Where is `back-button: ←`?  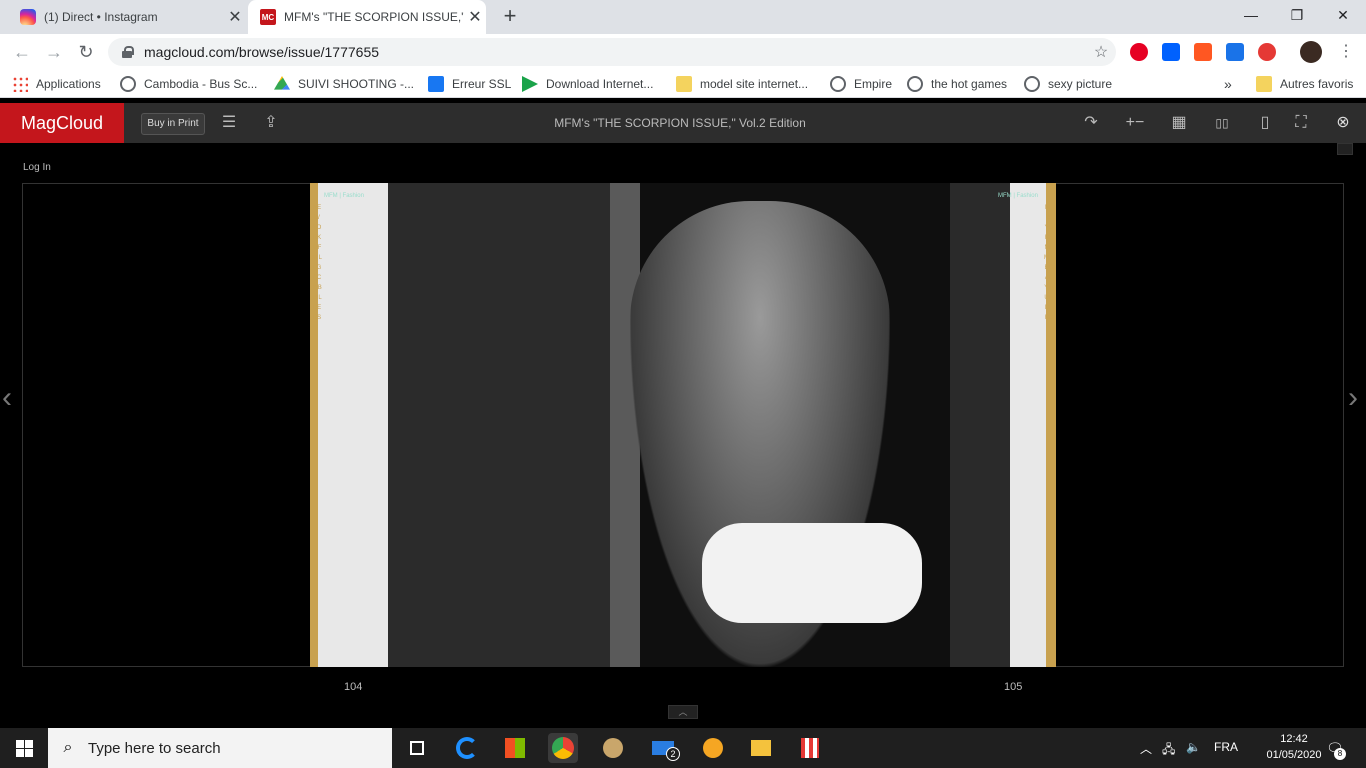
back-button: ← is located at coordinates (22, 52).